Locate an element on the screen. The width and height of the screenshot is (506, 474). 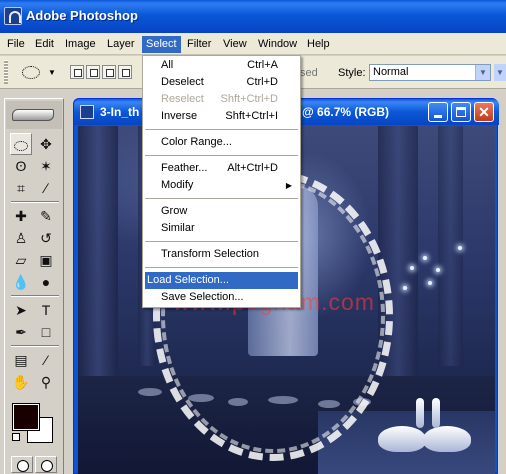
elliptical-marquee-tool is located at coordinates (21, 144).